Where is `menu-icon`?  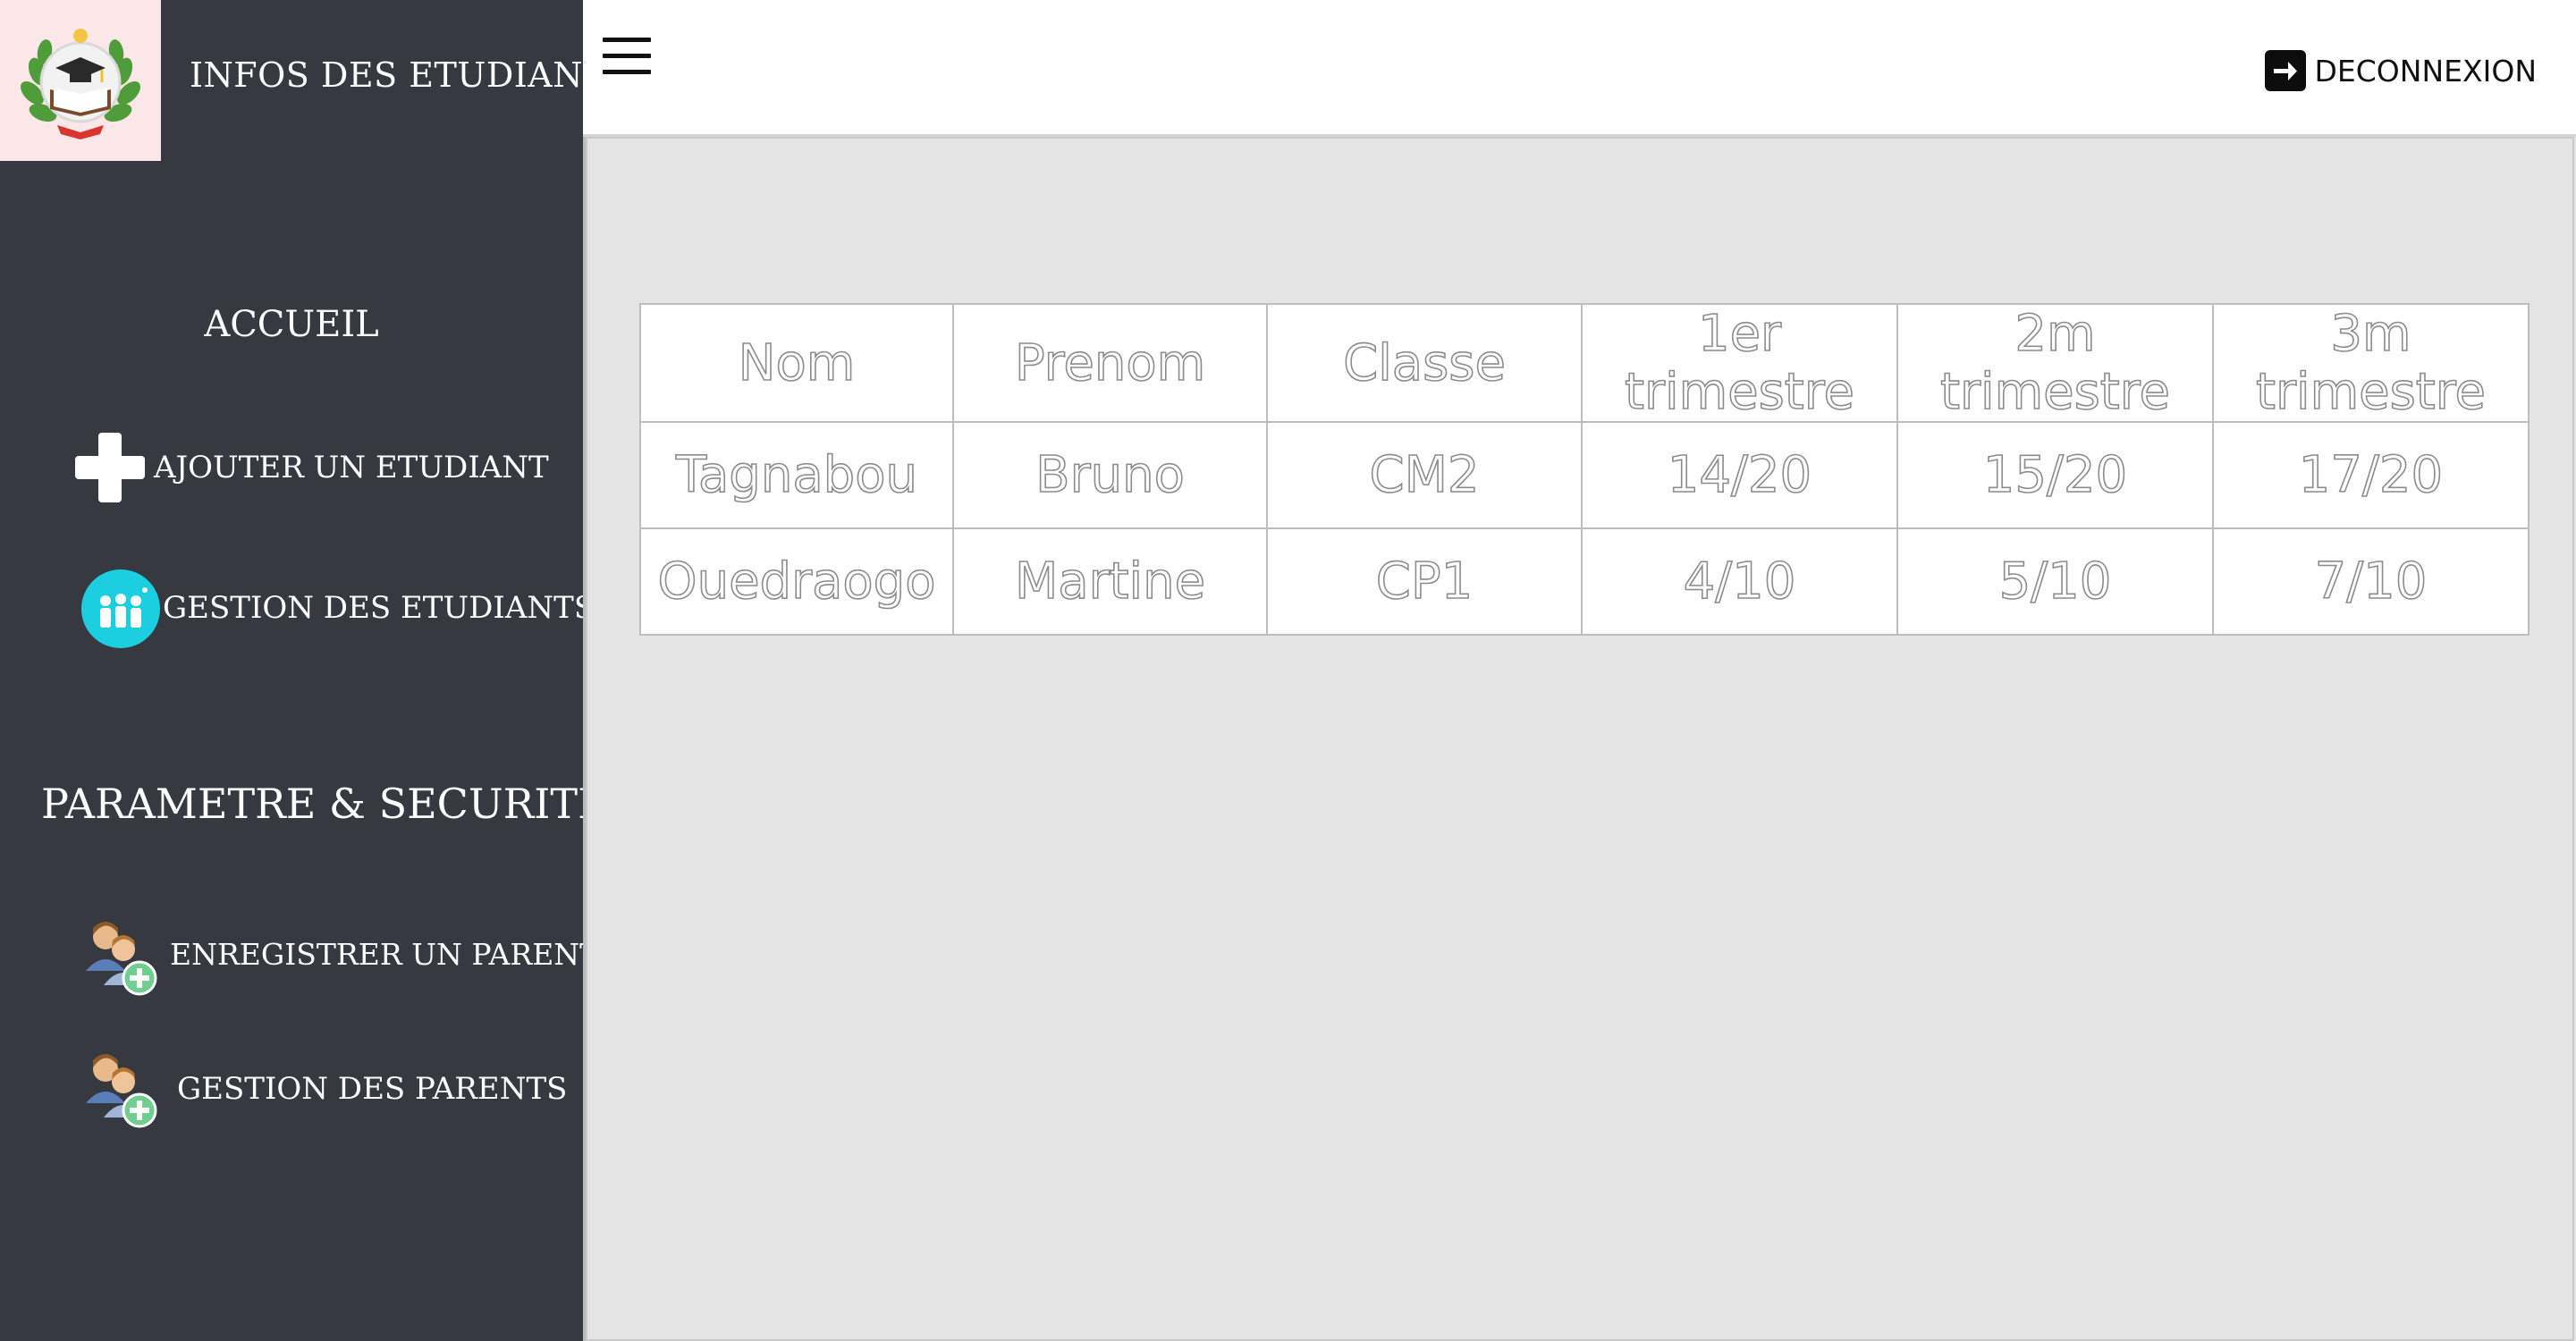
menu-icon is located at coordinates (627, 58).